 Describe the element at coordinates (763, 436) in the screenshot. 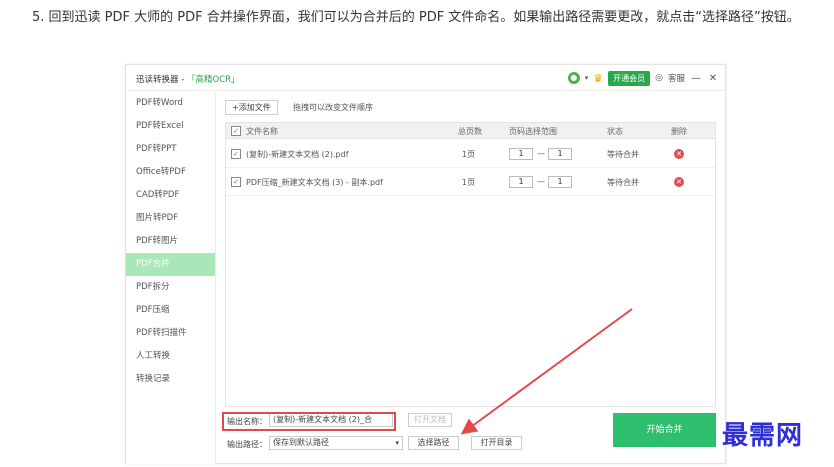

I see `watermark-logo: 最需网` at that location.